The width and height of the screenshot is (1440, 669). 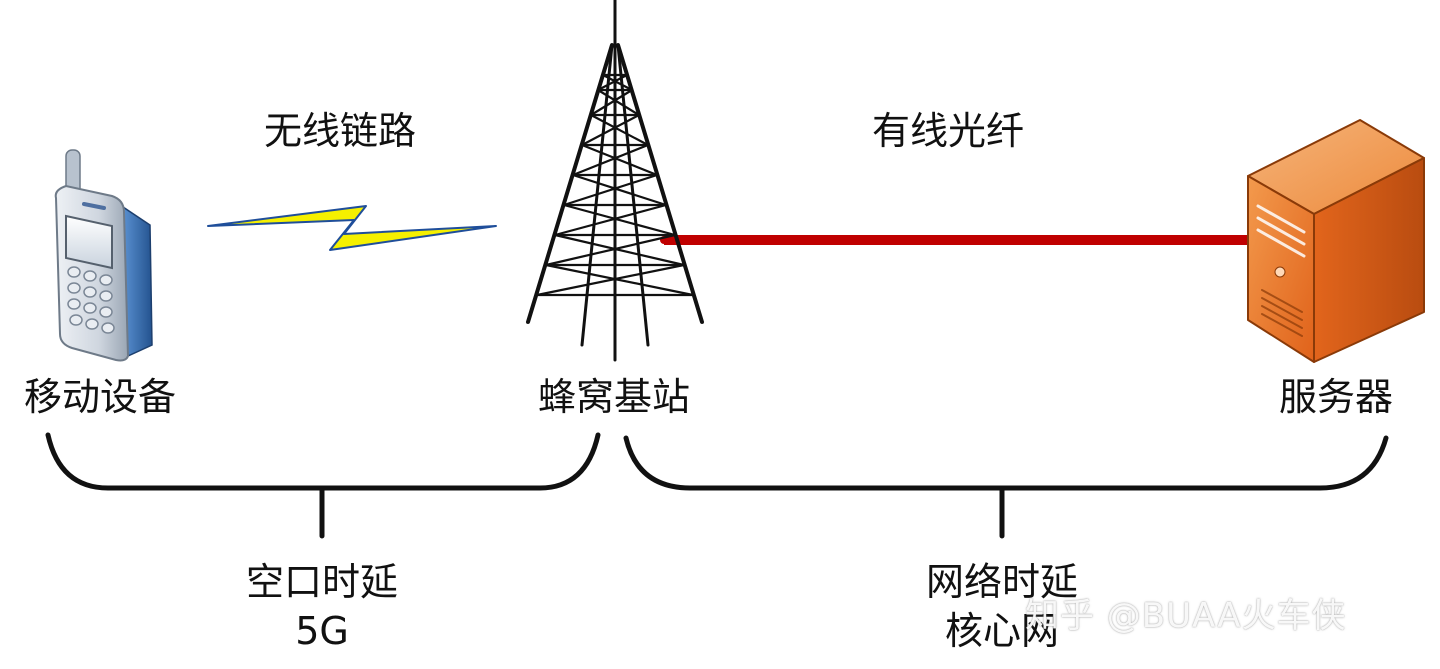 I want to click on server-icon, so click(x=1336, y=241).